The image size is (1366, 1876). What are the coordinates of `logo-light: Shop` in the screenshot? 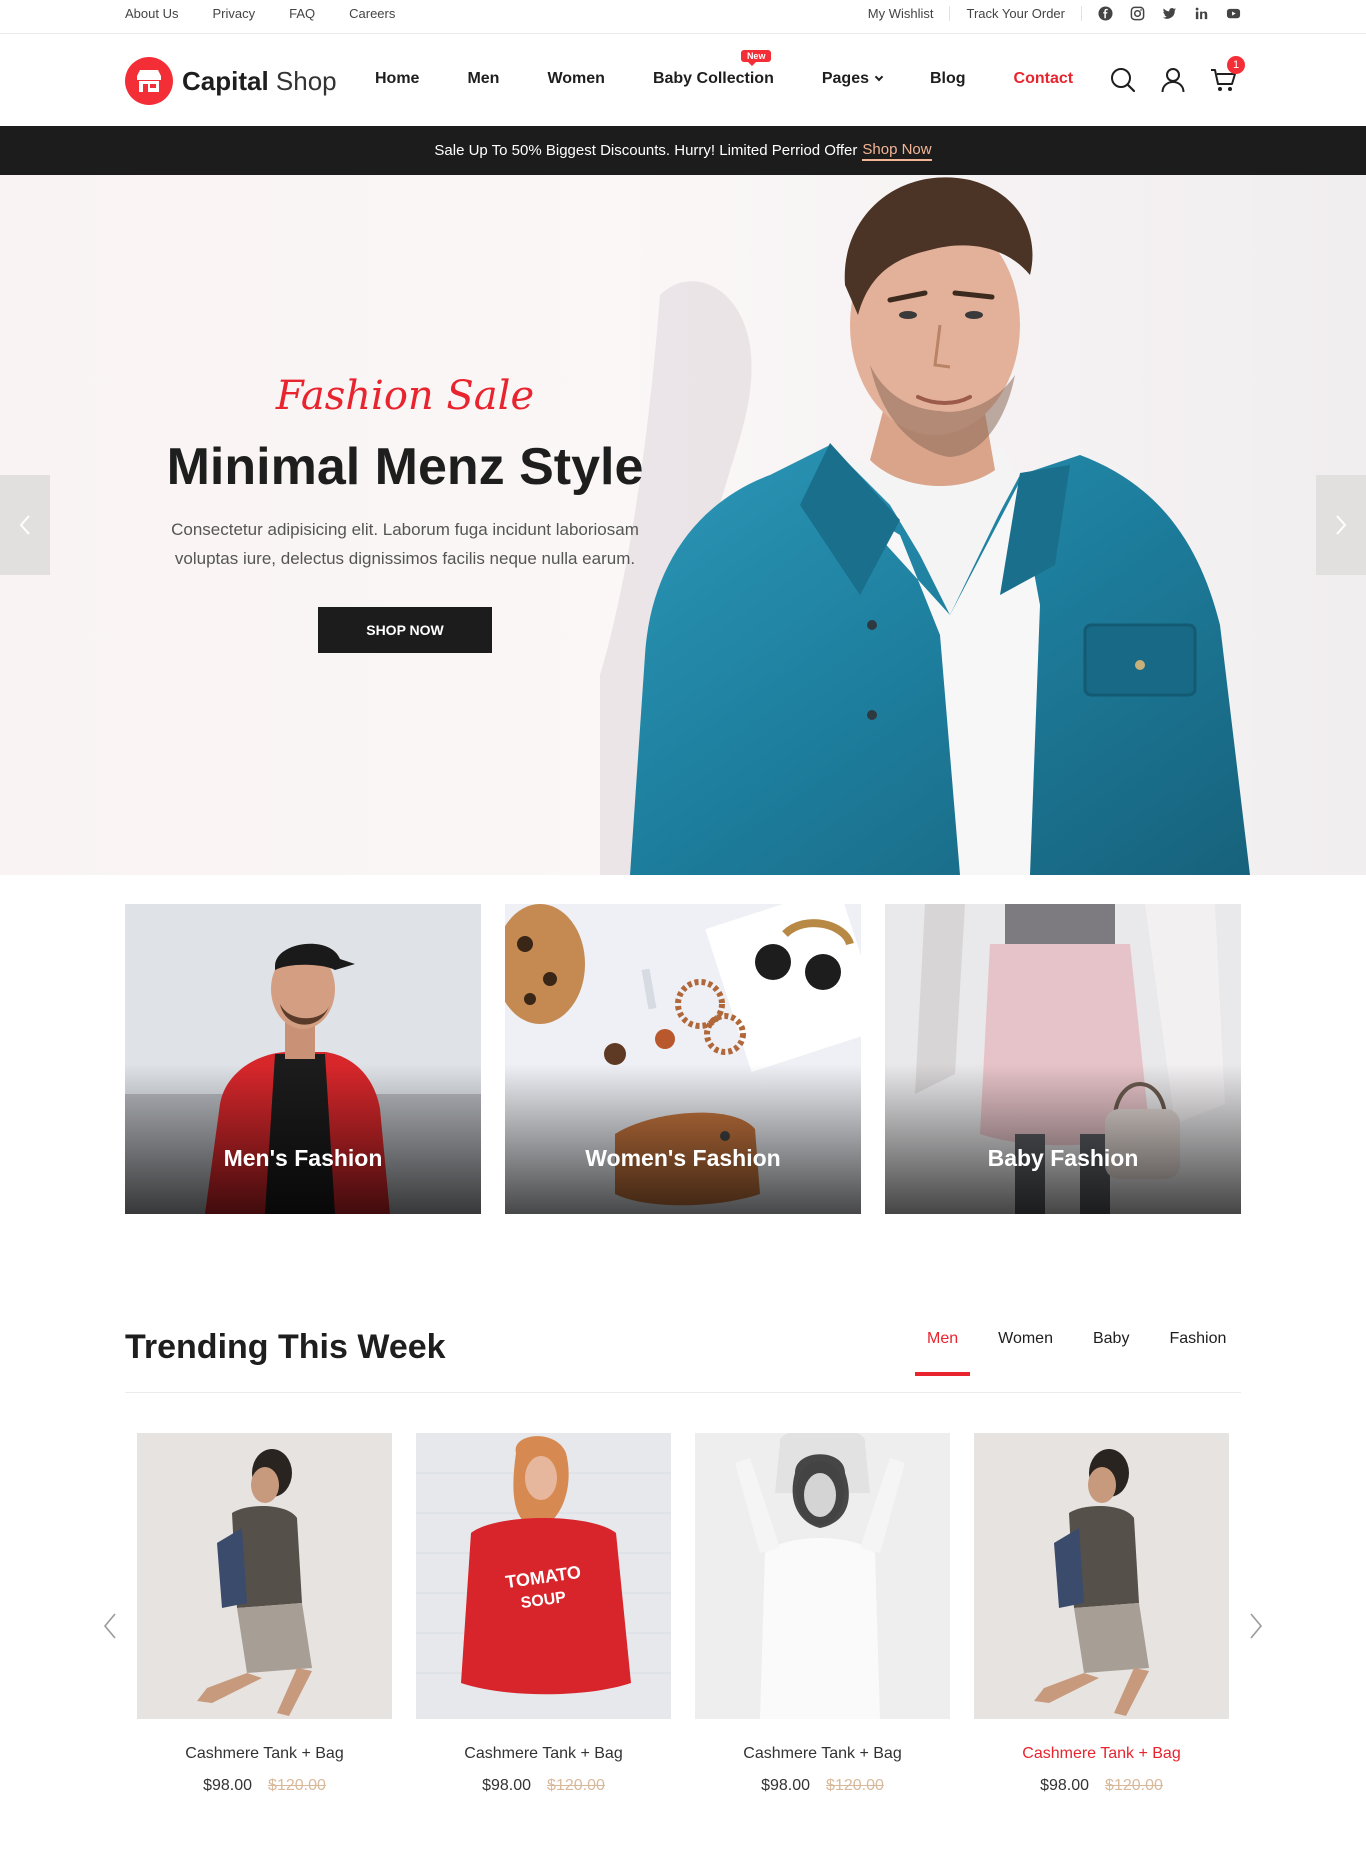 It's located at (306, 80).